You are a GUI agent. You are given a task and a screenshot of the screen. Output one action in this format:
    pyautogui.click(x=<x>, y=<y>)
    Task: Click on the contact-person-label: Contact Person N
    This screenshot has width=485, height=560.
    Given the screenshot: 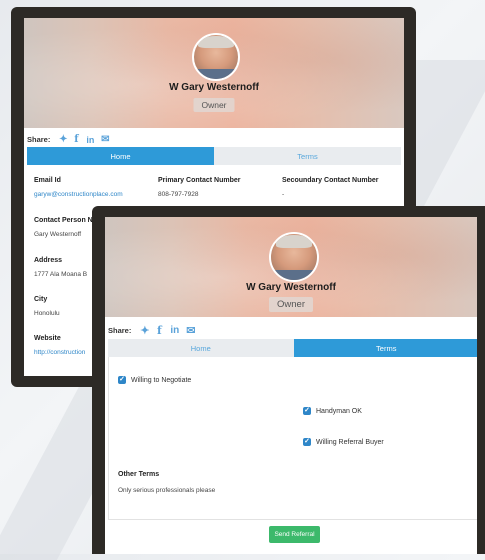 What is the action you would take?
    pyautogui.click(x=63, y=220)
    